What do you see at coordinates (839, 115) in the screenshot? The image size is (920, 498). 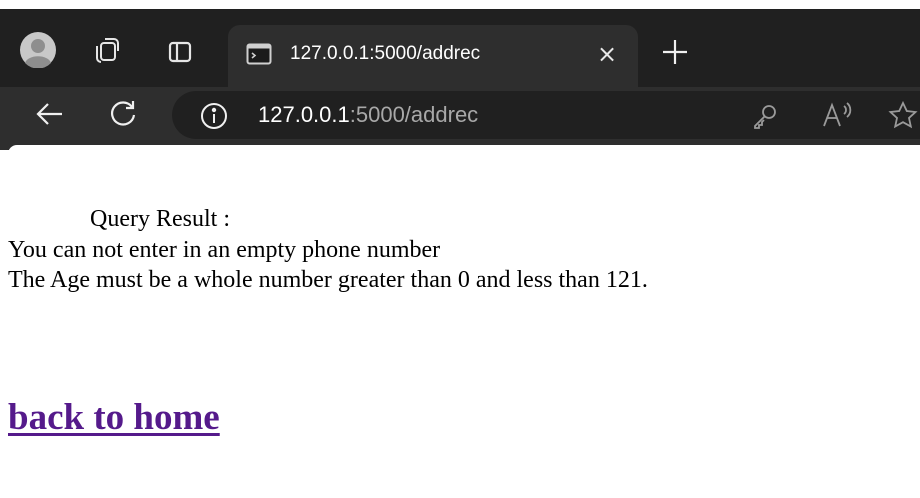 I see `read-aloud-icon` at bounding box center [839, 115].